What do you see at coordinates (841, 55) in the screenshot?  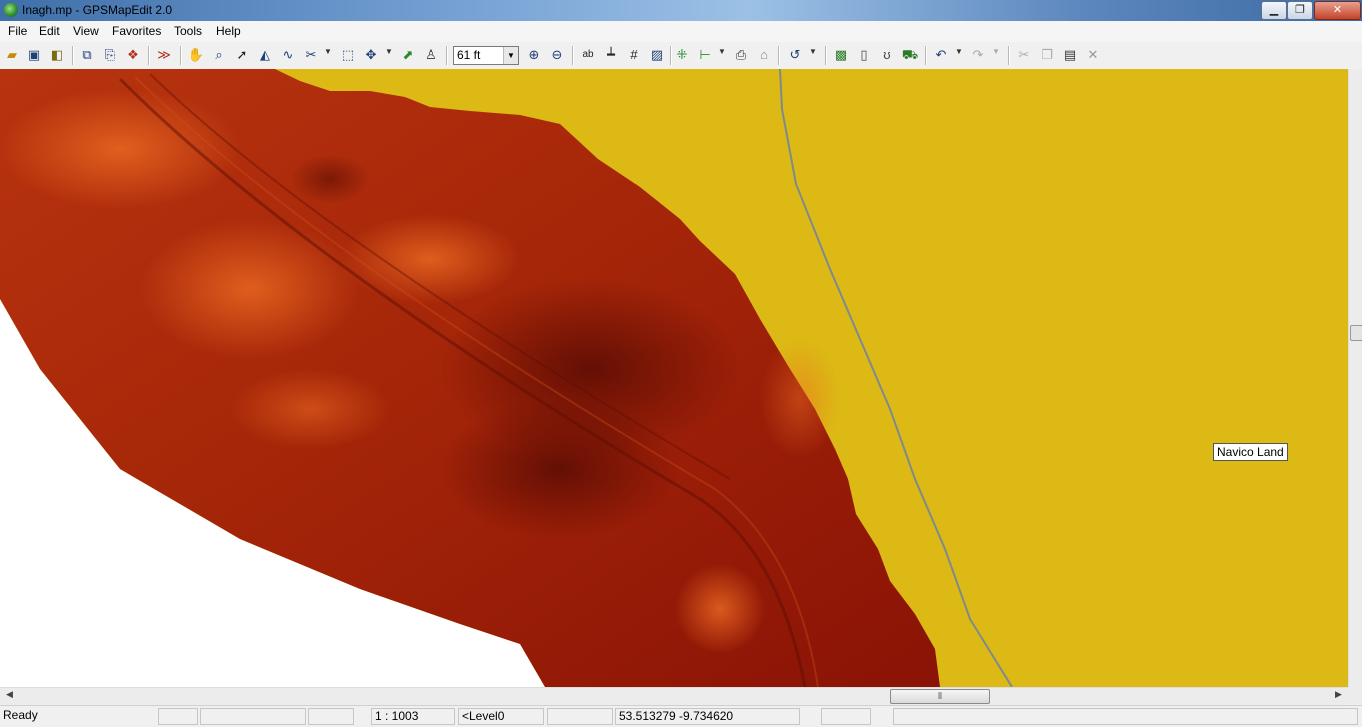 I see `map-view-icon: ▩` at bounding box center [841, 55].